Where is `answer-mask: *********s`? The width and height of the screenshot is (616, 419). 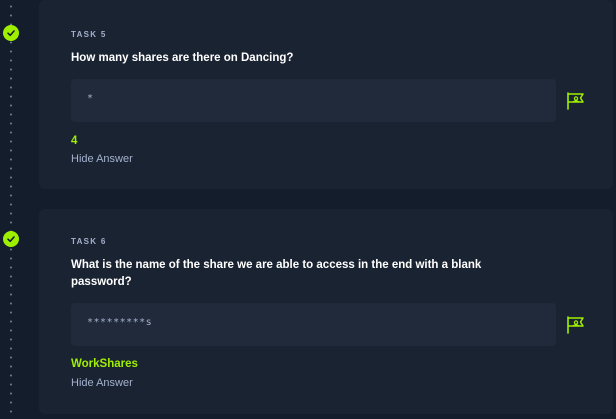
answer-mask: *********s is located at coordinates (120, 322).